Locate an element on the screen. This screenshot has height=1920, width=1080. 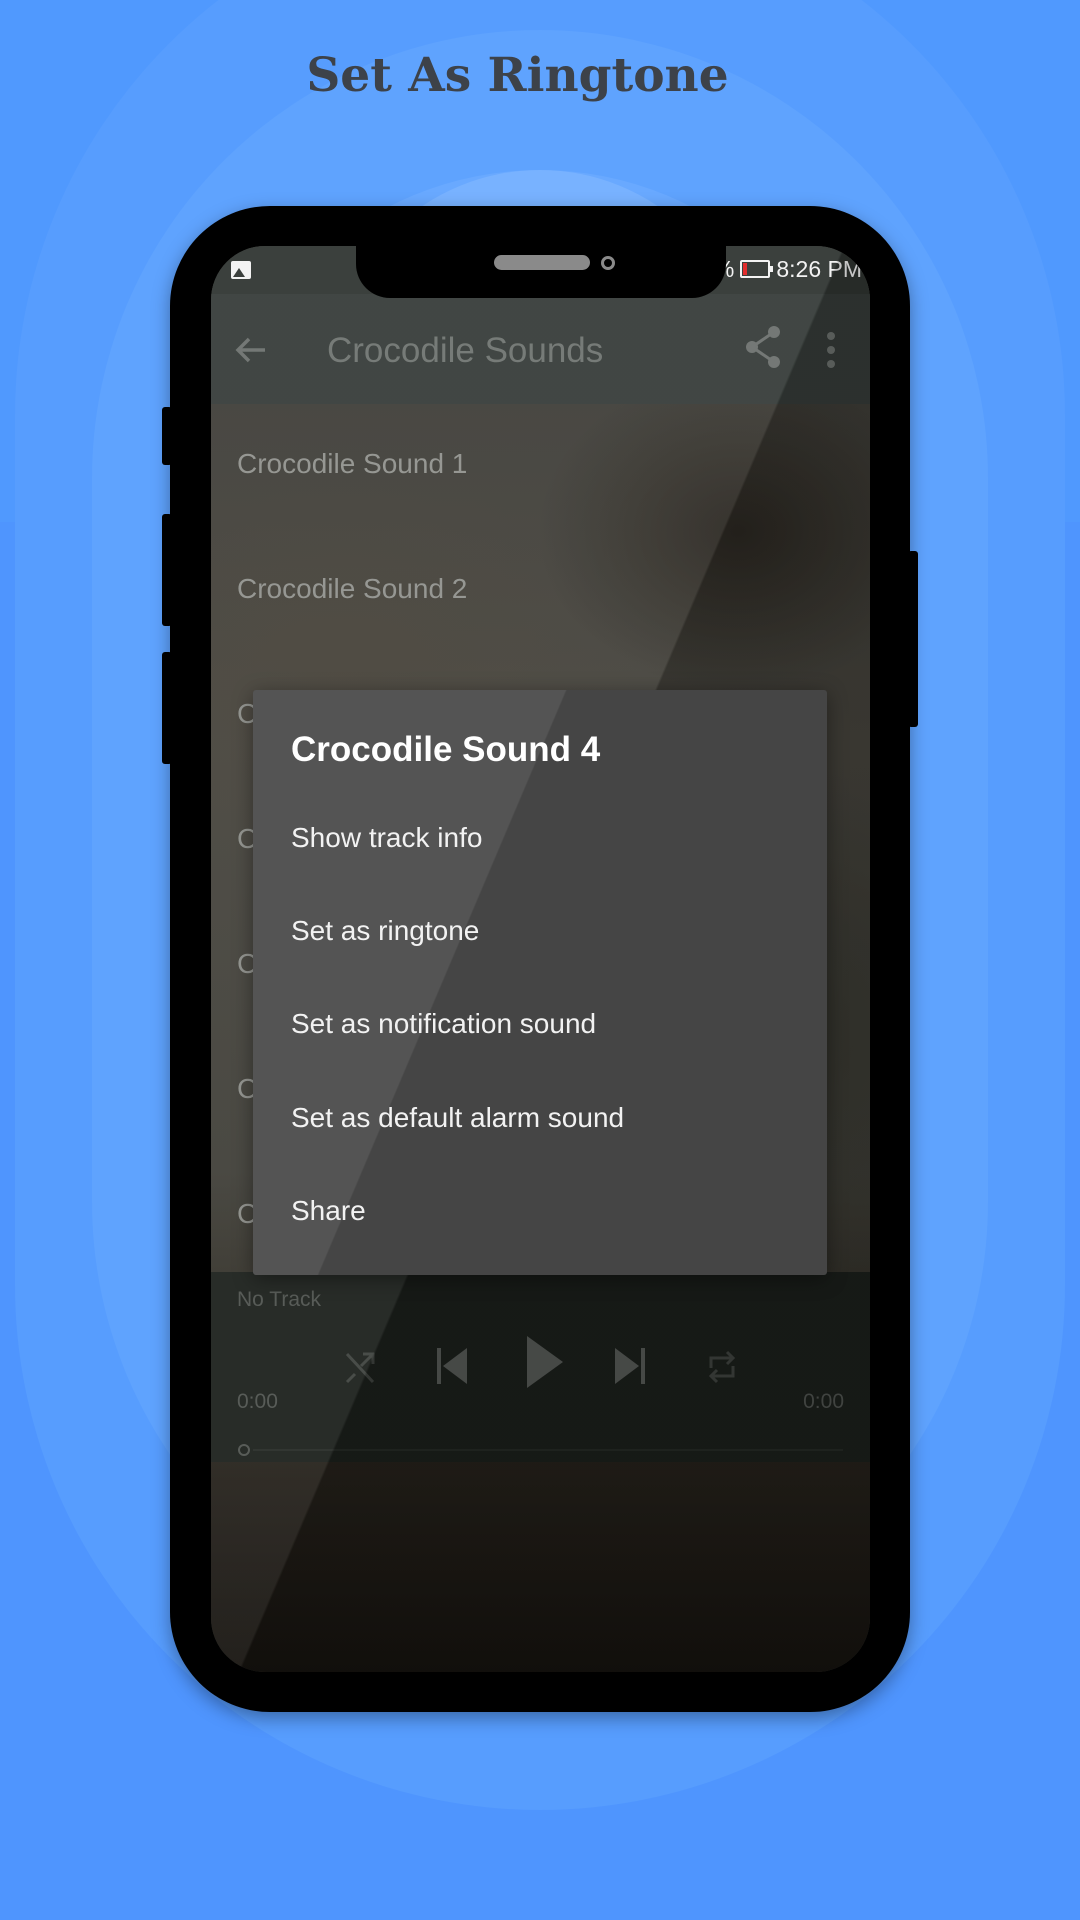
player-bar: No Track 0:00 0:00 is located at coordinates (540, 1367).